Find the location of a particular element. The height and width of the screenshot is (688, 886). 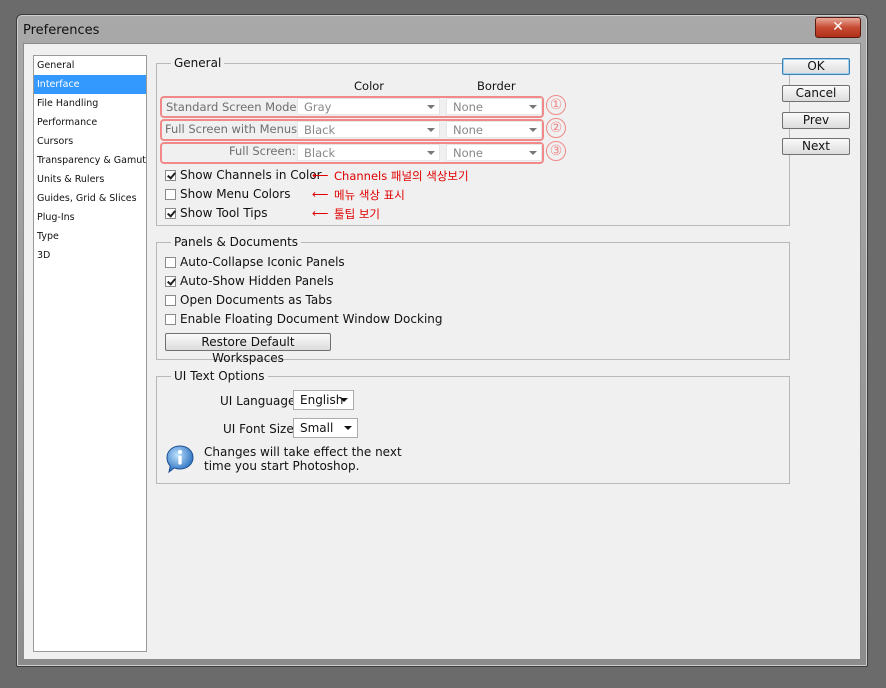

ui-font-size-value: Small is located at coordinates (317, 428).